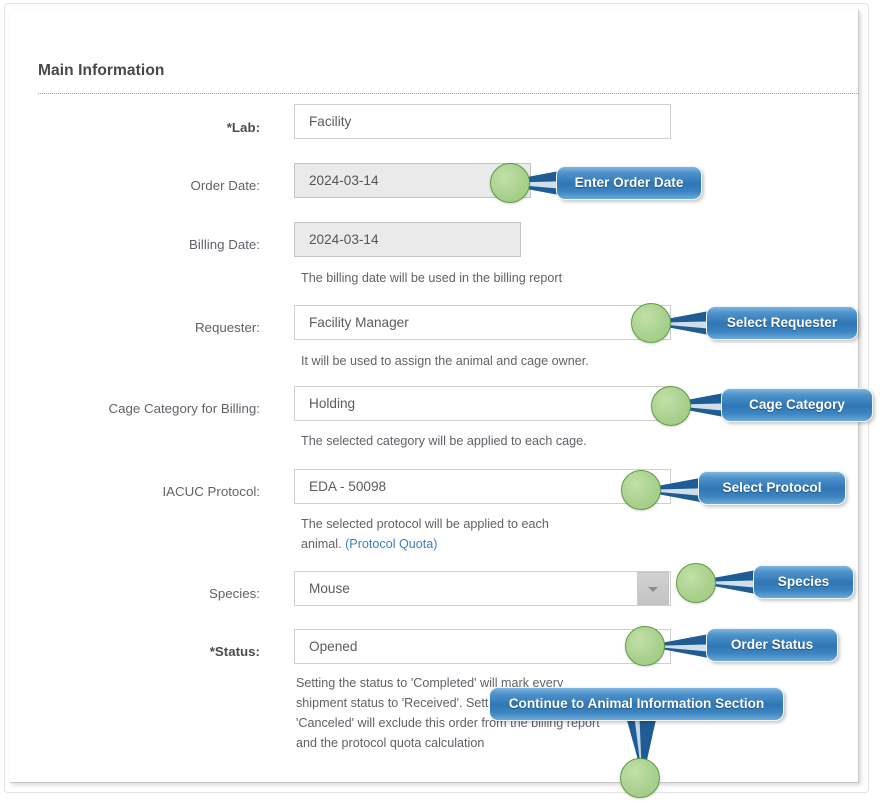 The image size is (883, 803). I want to click on callout-enter-order-date: Enter Order Date, so click(629, 183).